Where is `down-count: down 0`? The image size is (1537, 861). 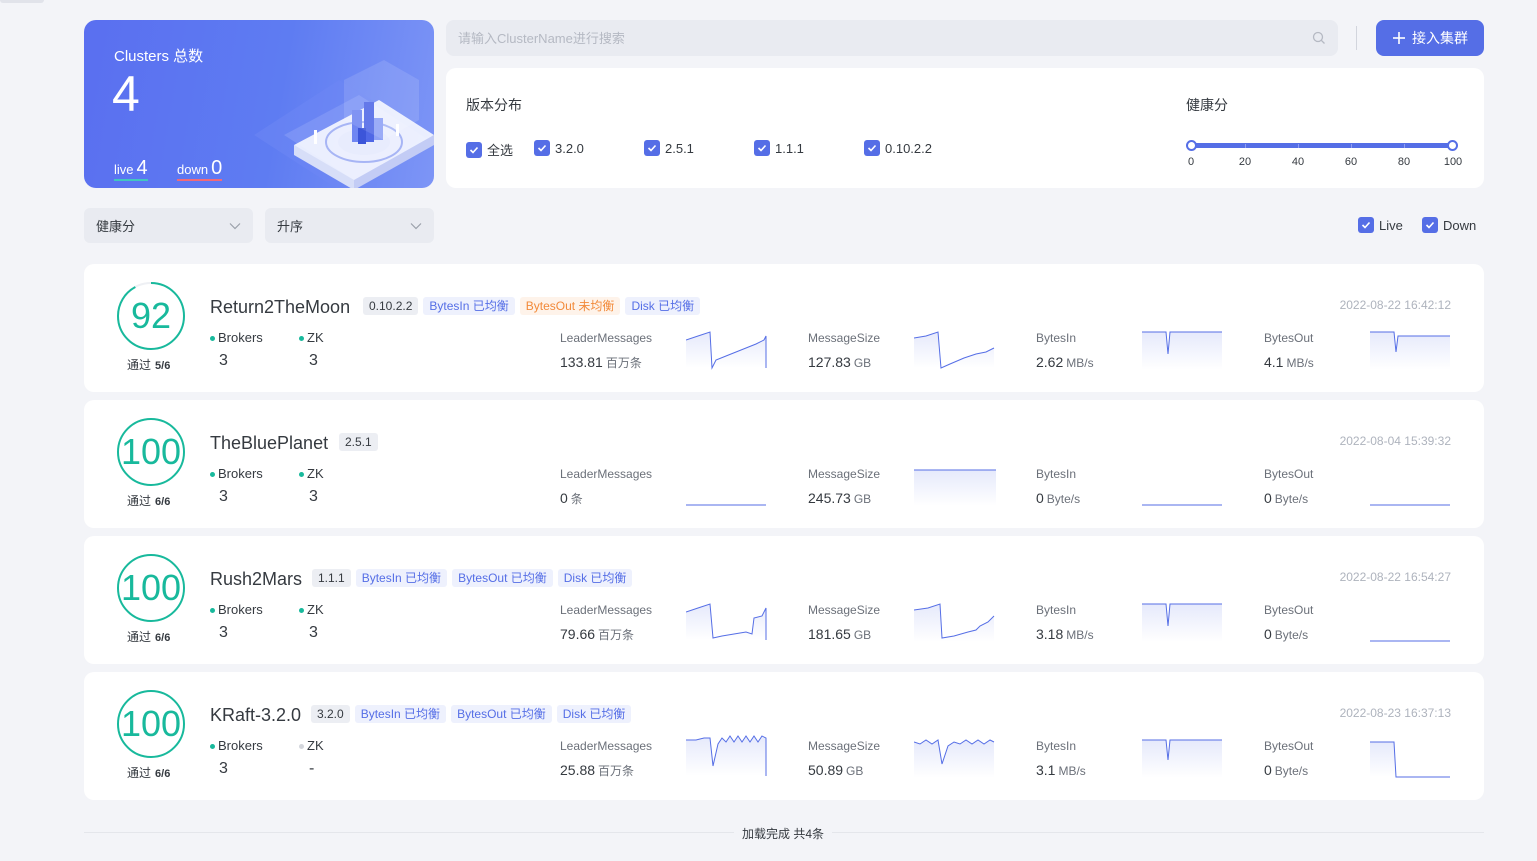
down-count: down 0 is located at coordinates (200, 169).